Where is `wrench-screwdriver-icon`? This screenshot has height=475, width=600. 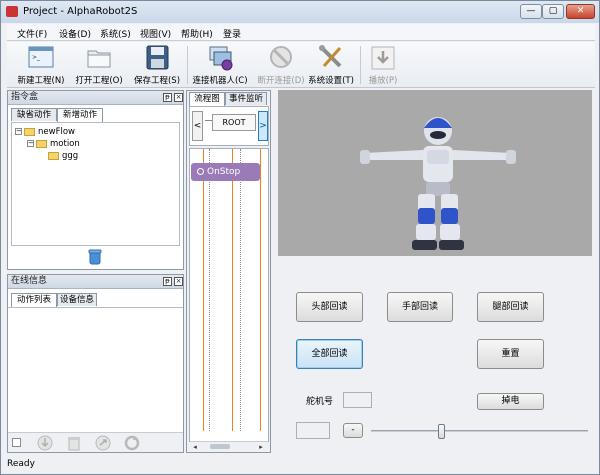 wrench-screwdriver-icon is located at coordinates (330, 56).